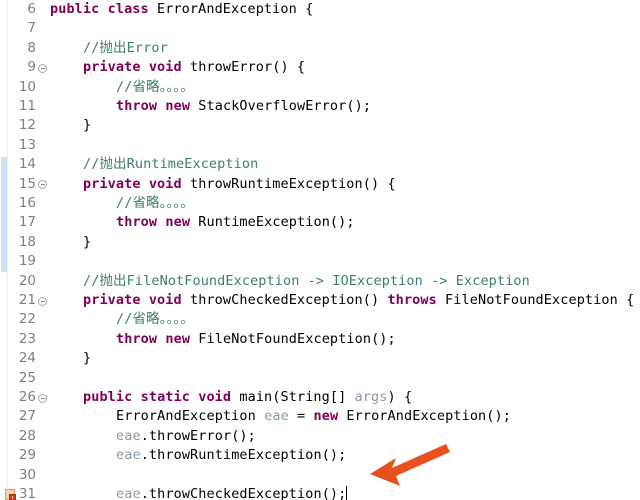 The image size is (640, 500). Describe the element at coordinates (31, 9) in the screenshot. I see `line-number: 6` at that location.